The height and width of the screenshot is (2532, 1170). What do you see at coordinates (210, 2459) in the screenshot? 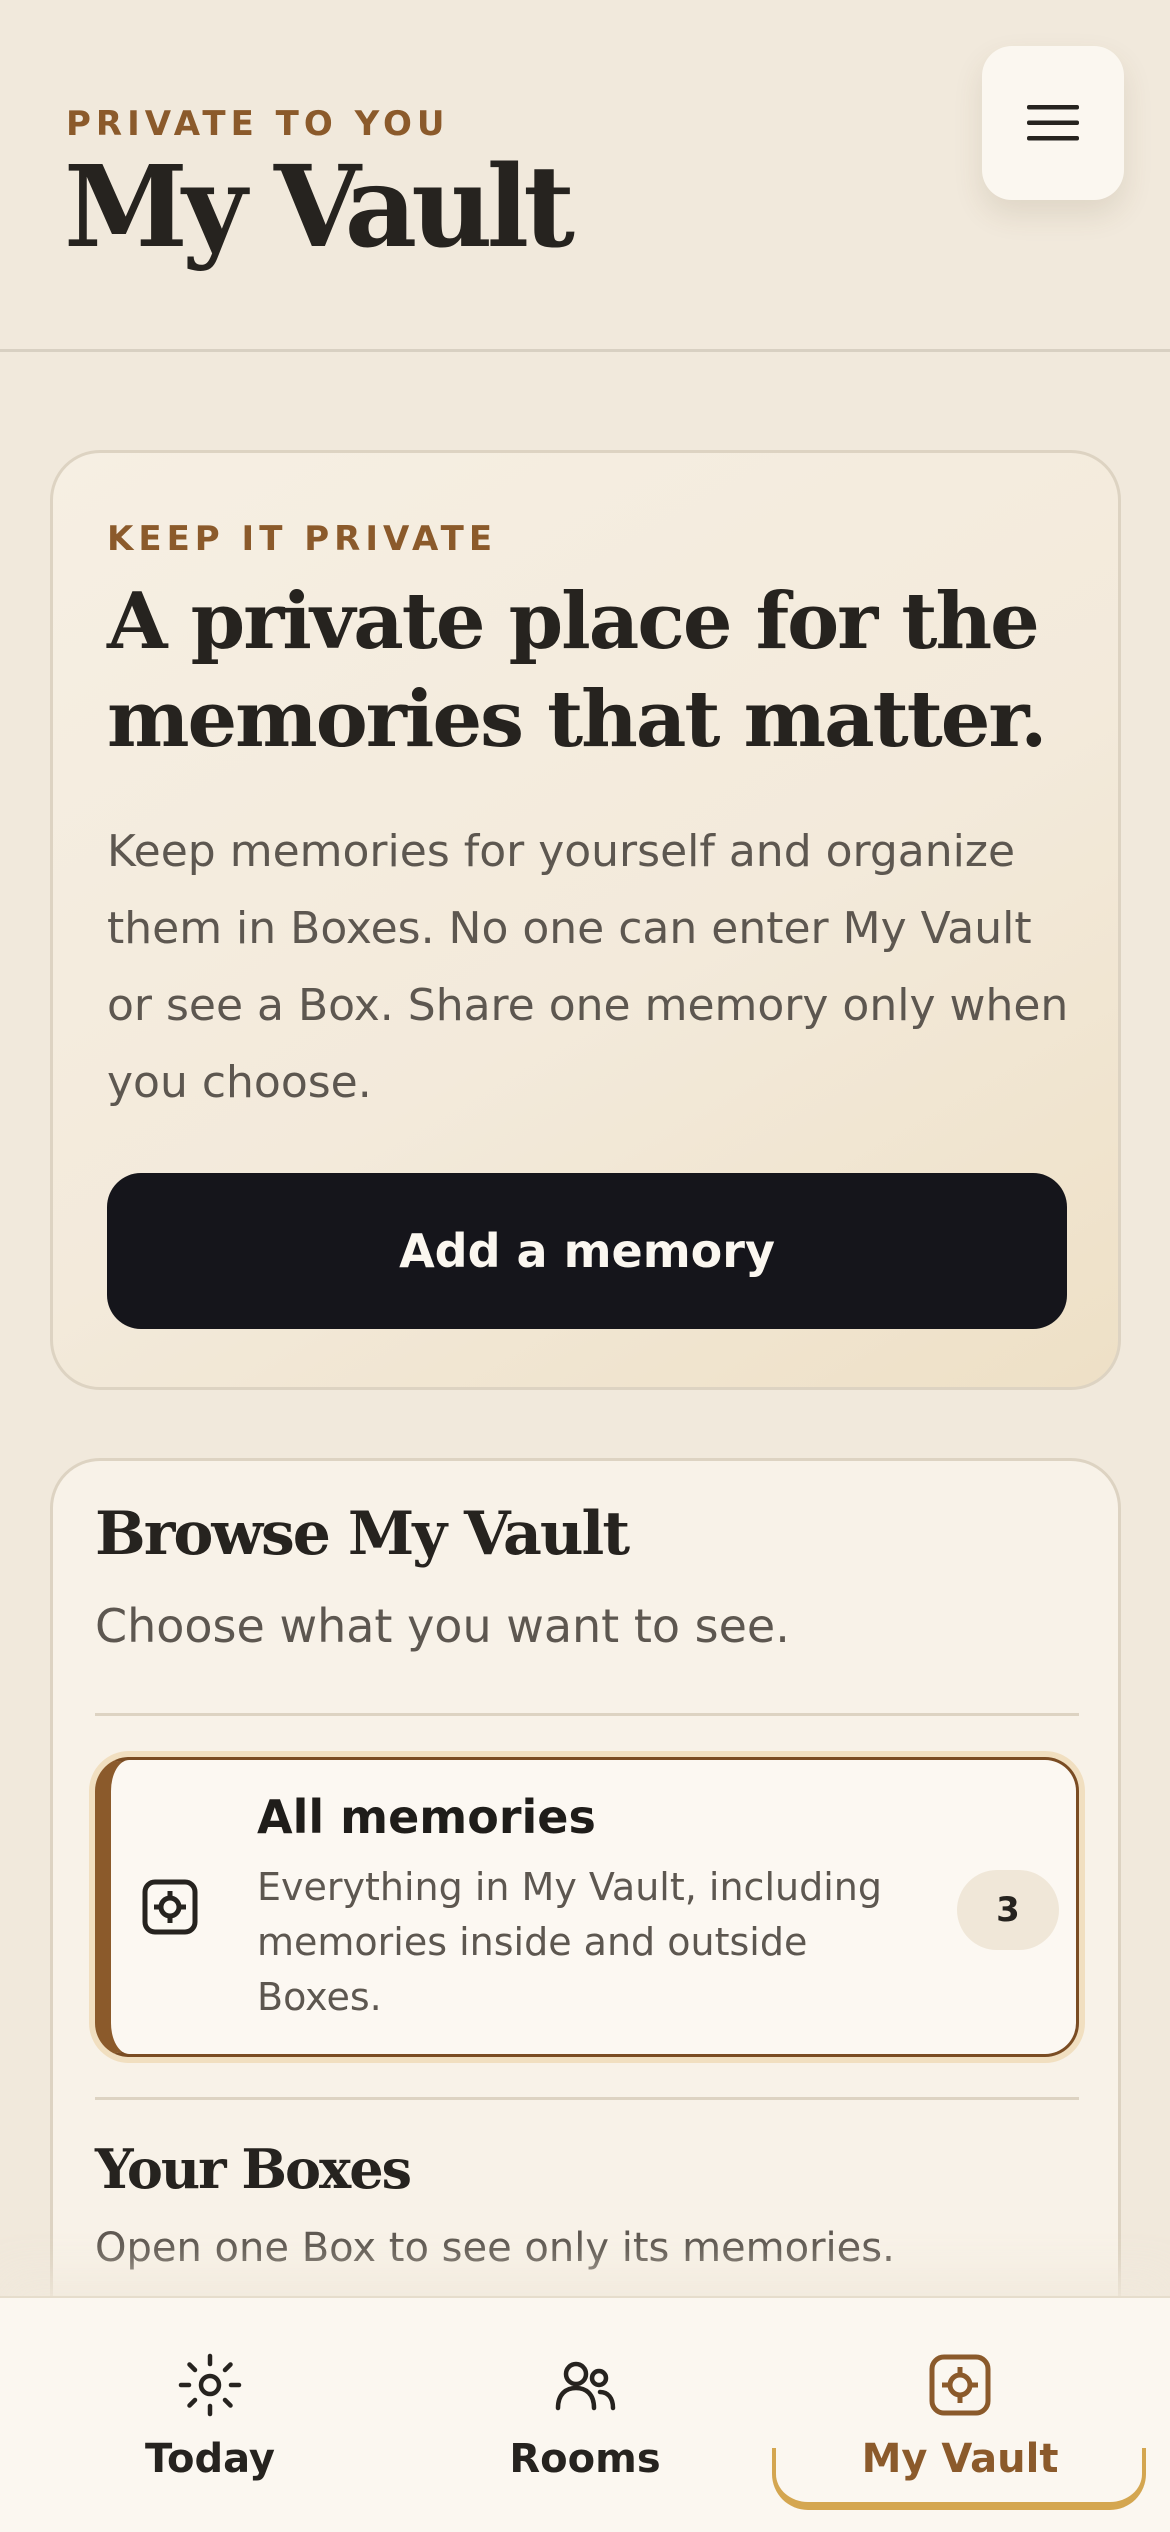
I see `tab-today-label: Today` at bounding box center [210, 2459].